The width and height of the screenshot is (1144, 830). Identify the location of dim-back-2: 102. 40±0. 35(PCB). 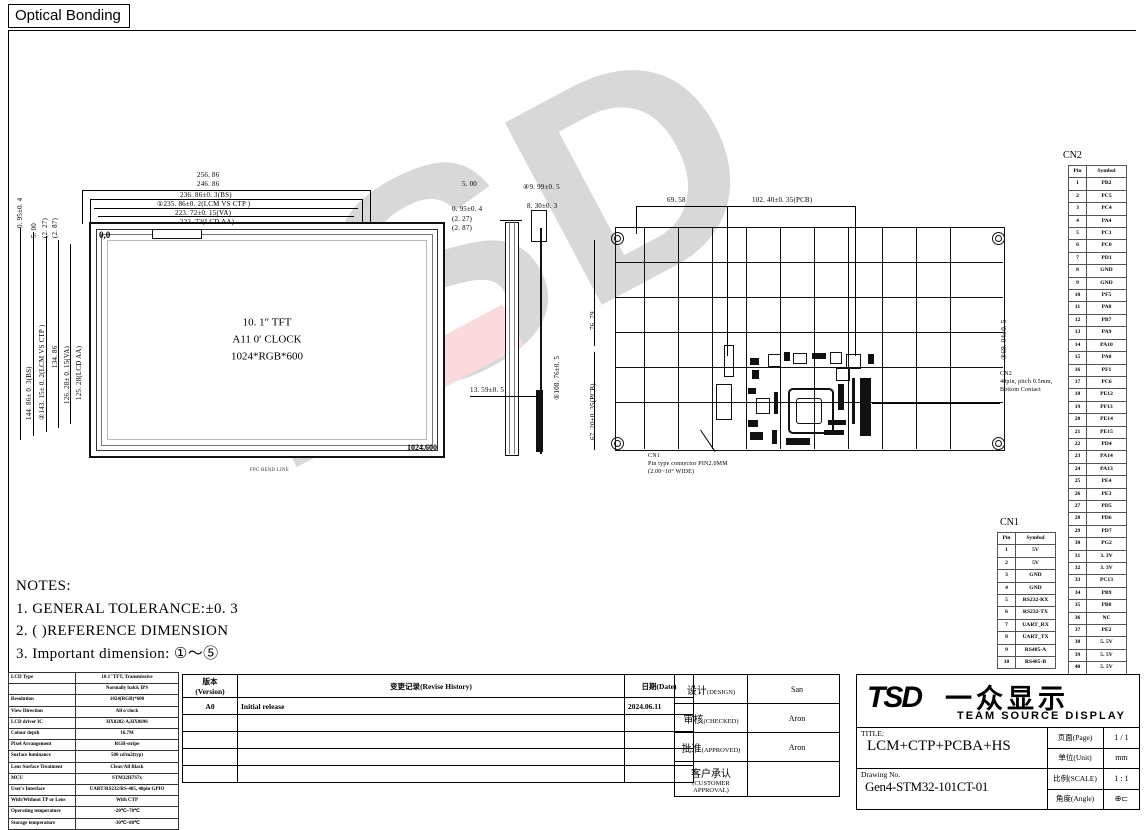
(782, 200).